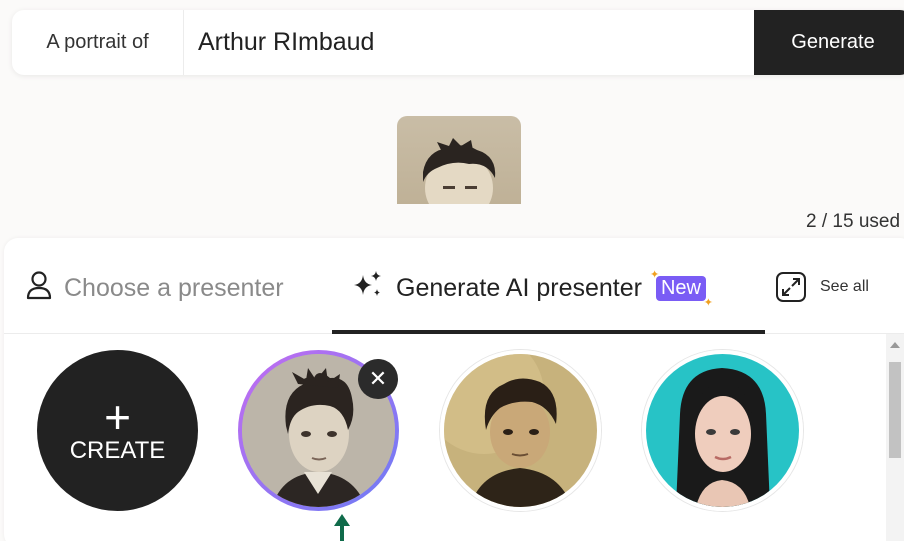 The height and width of the screenshot is (541, 904). Describe the element at coordinates (174, 287) in the screenshot. I see `tab-choose-label: Choose a presenter` at that location.